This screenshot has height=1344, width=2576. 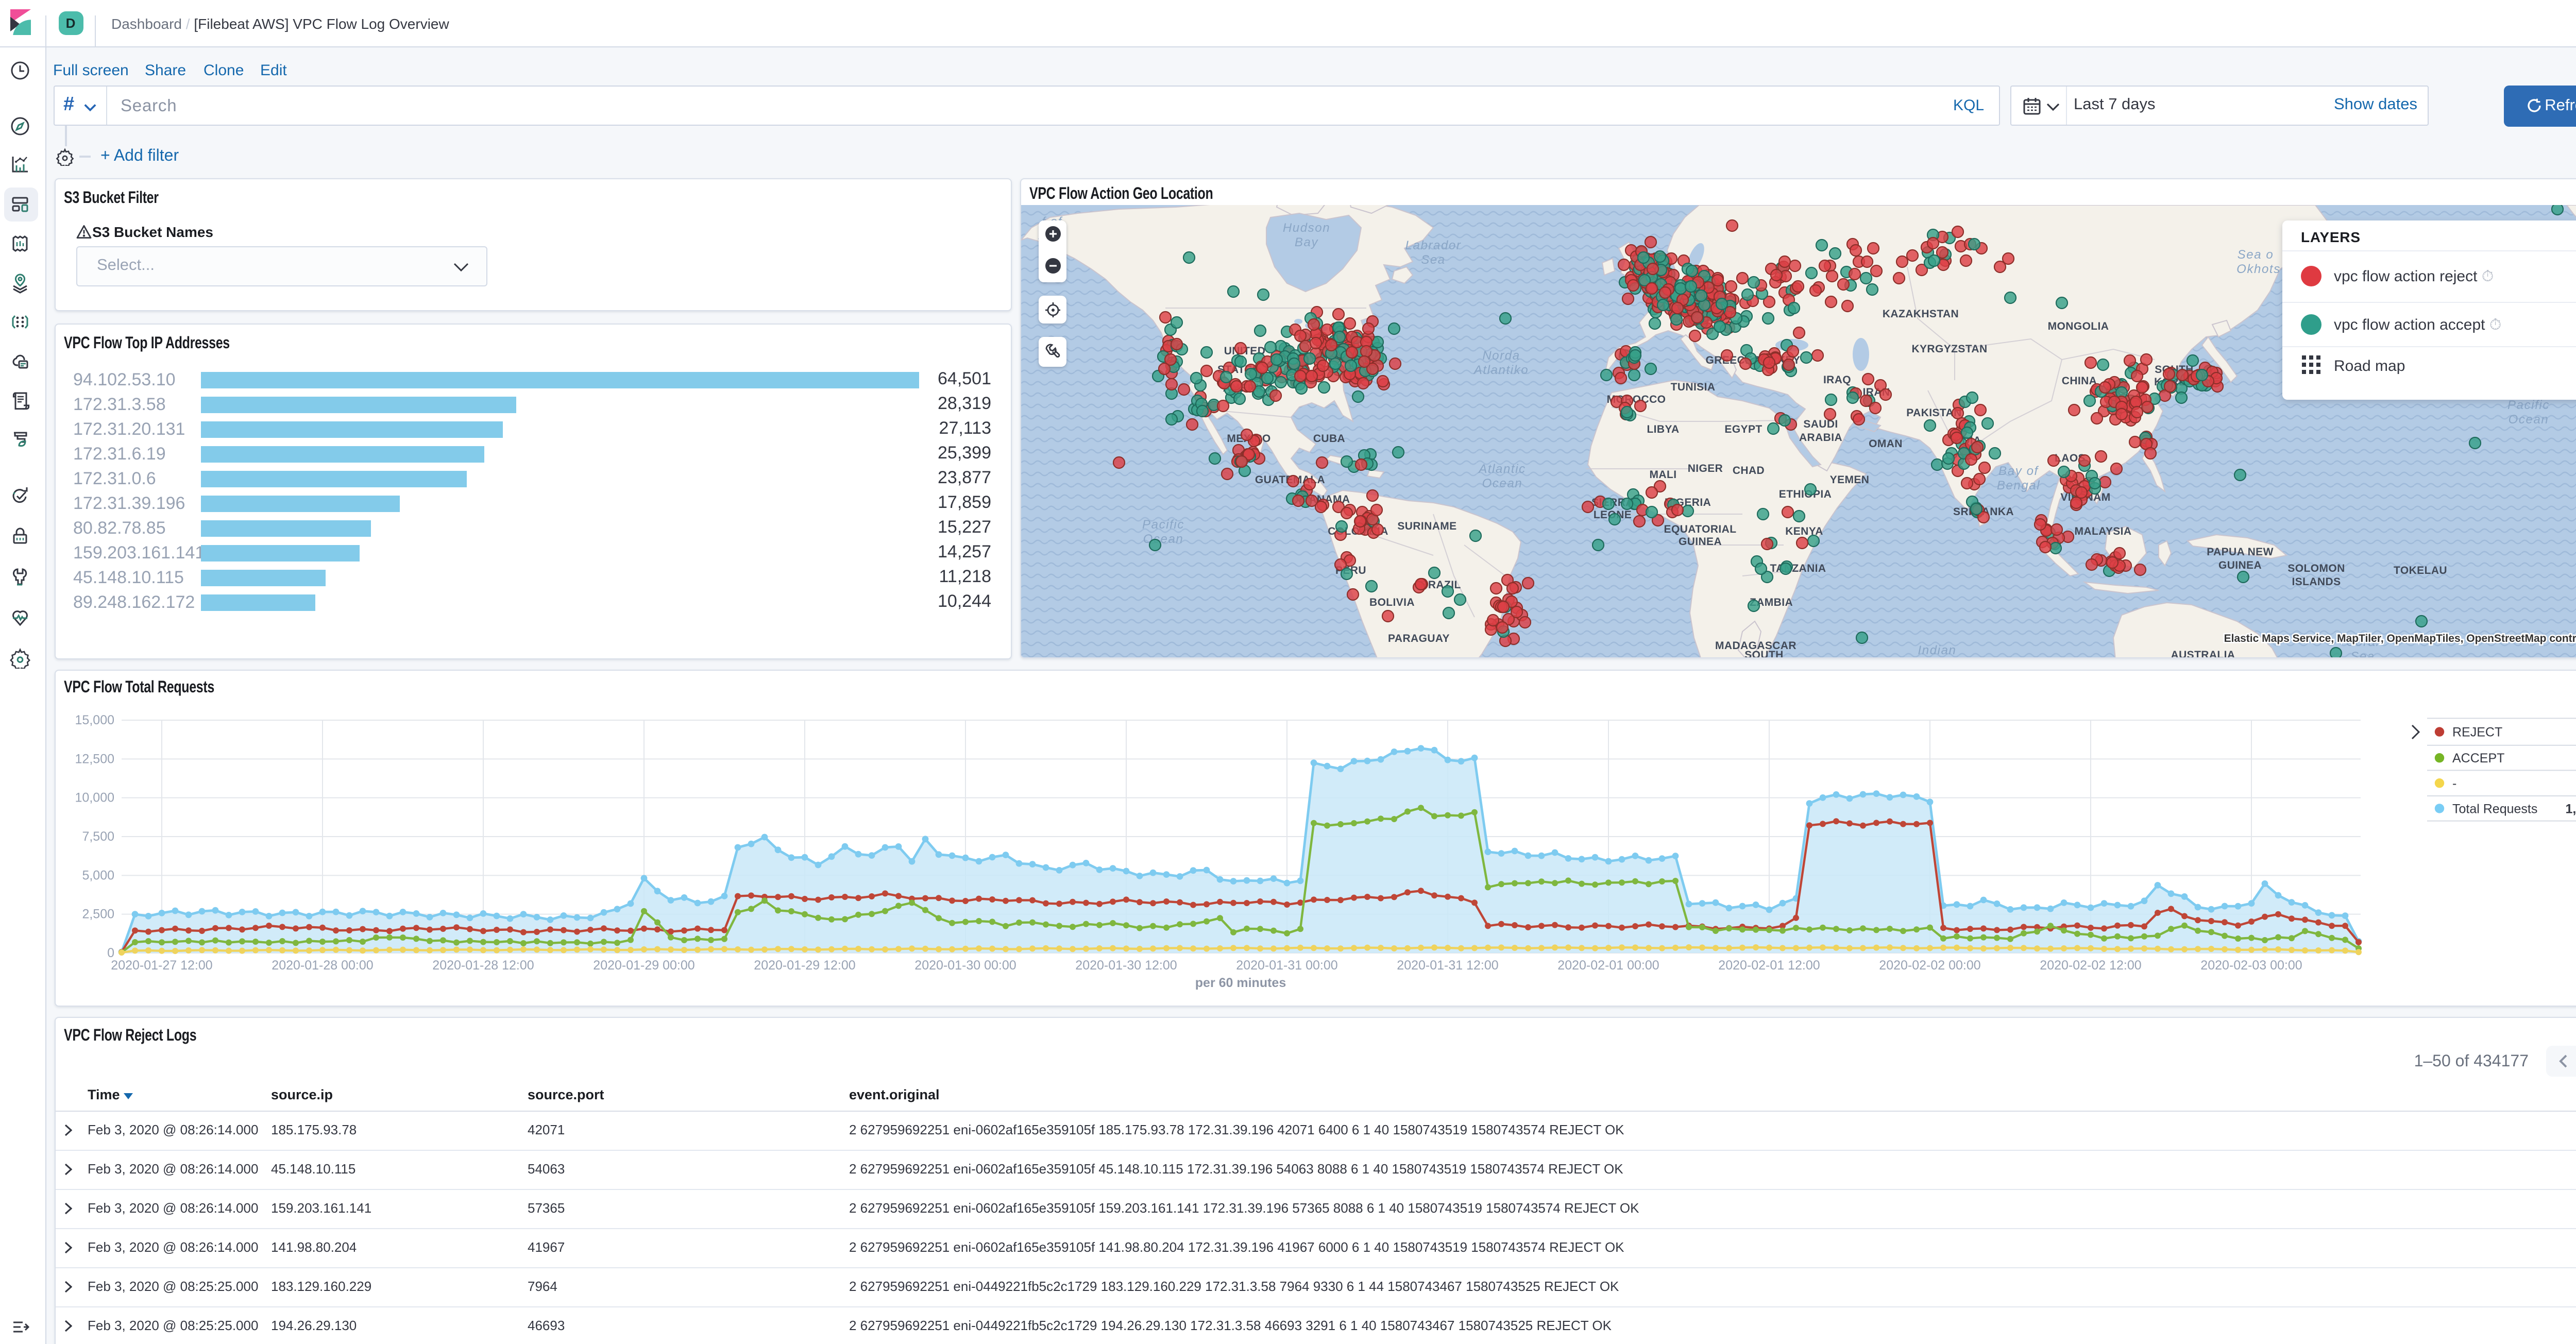 What do you see at coordinates (1126, 965) in the screenshot?
I see `svg-text: 2020-01-30 12:00` at bounding box center [1126, 965].